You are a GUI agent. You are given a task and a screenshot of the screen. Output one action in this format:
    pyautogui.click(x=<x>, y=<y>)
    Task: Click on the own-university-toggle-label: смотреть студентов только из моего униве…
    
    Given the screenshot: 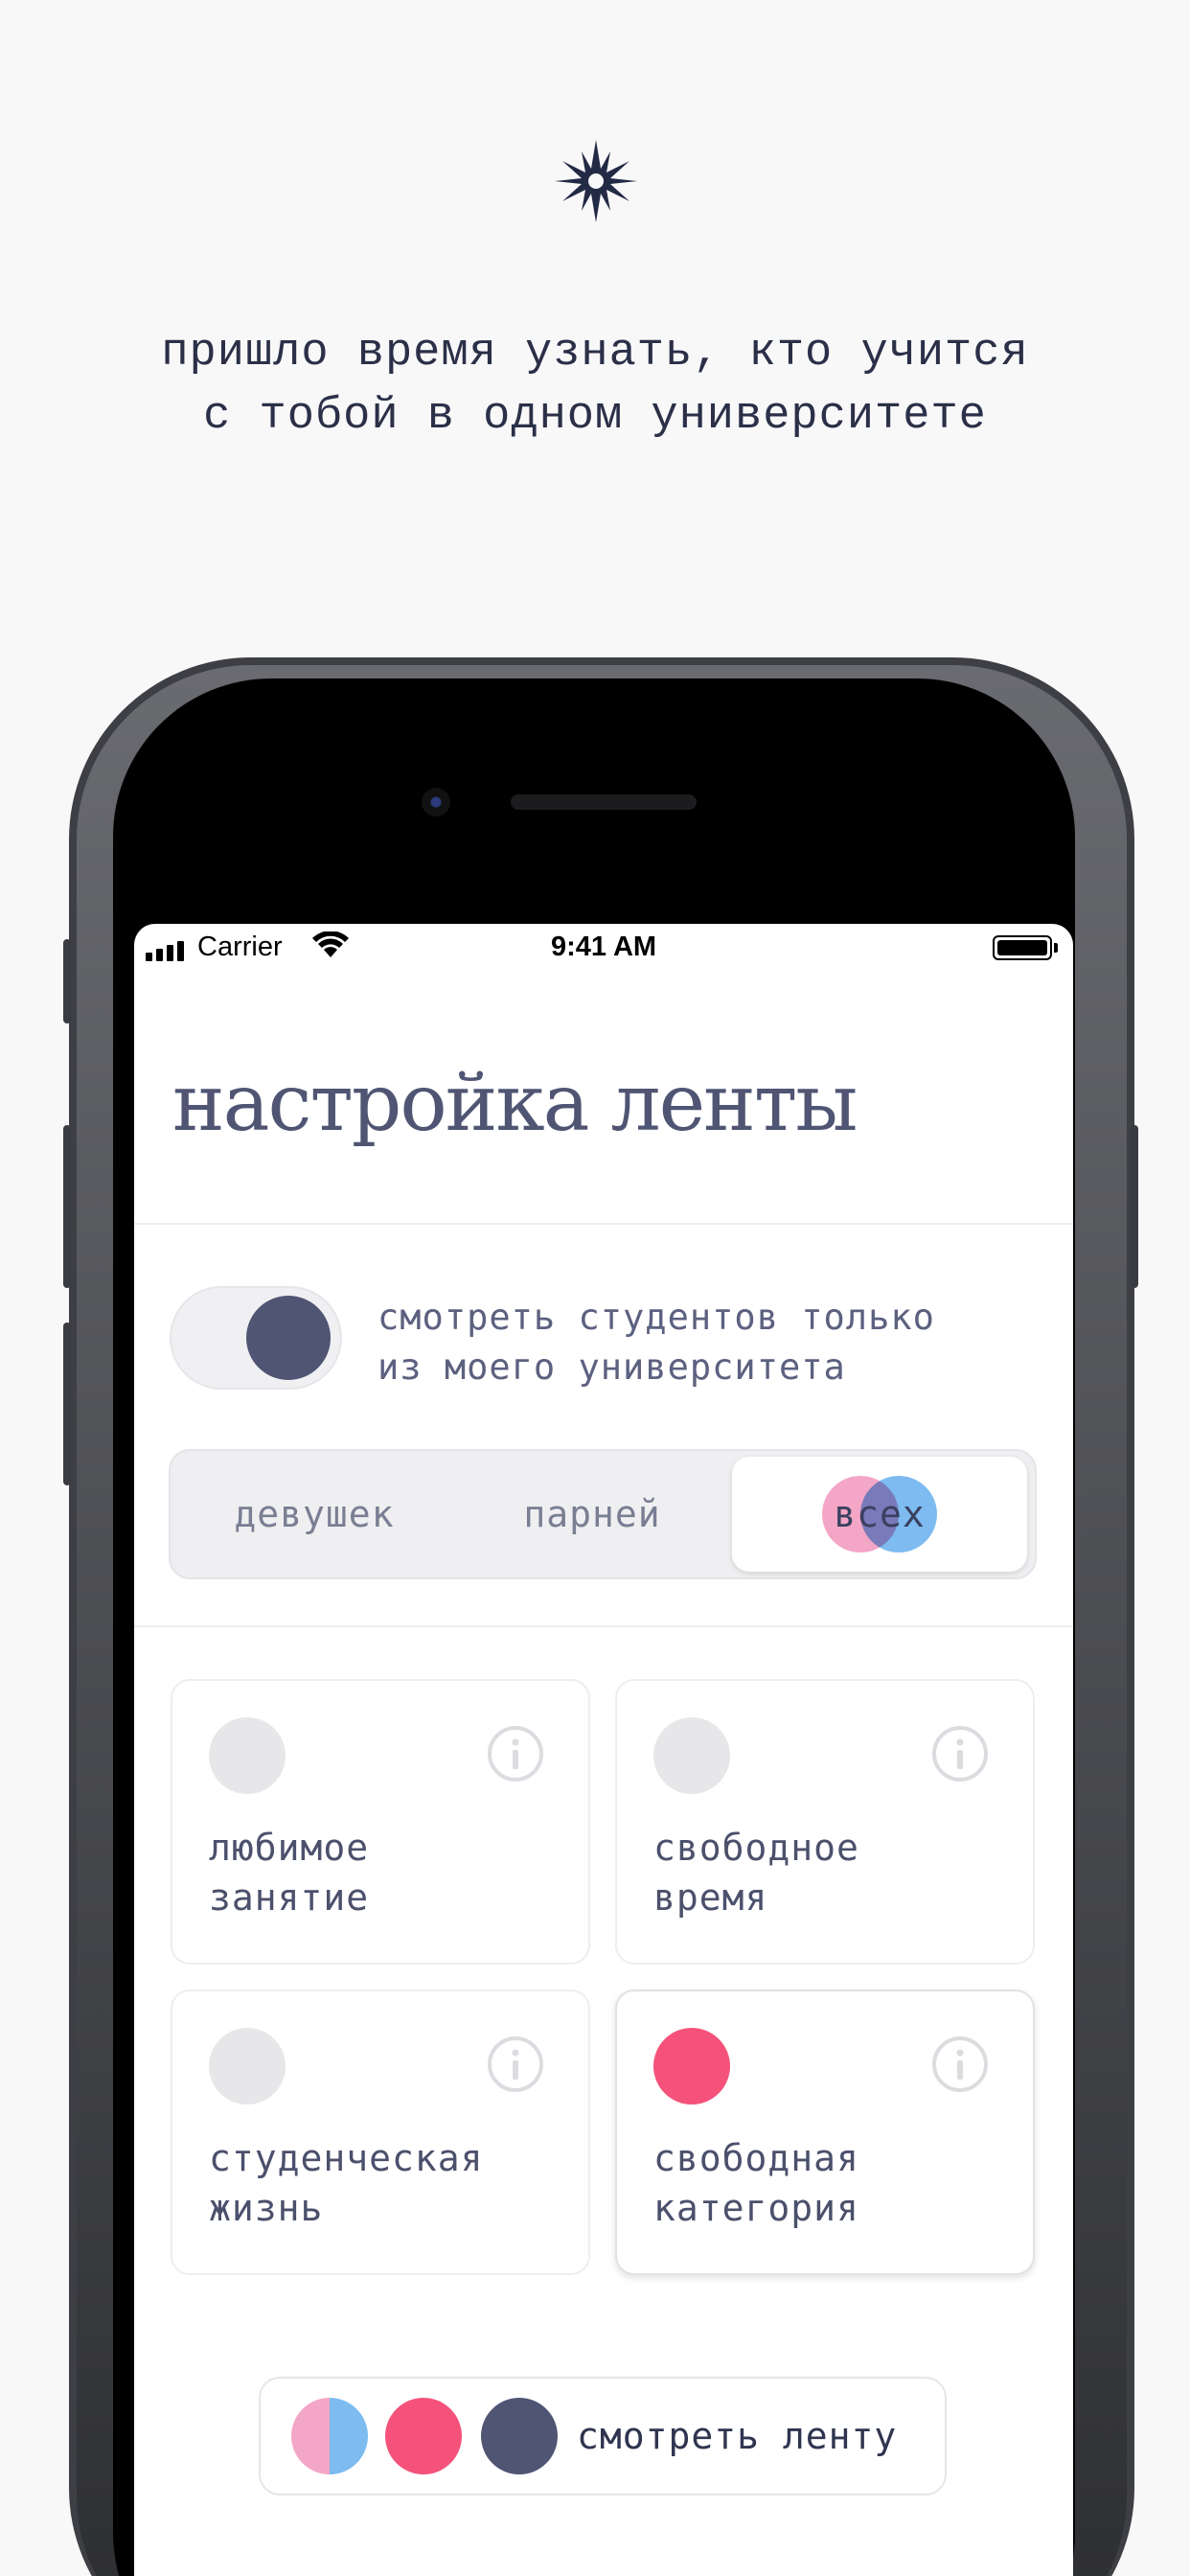 What is the action you would take?
    pyautogui.click(x=656, y=1342)
    